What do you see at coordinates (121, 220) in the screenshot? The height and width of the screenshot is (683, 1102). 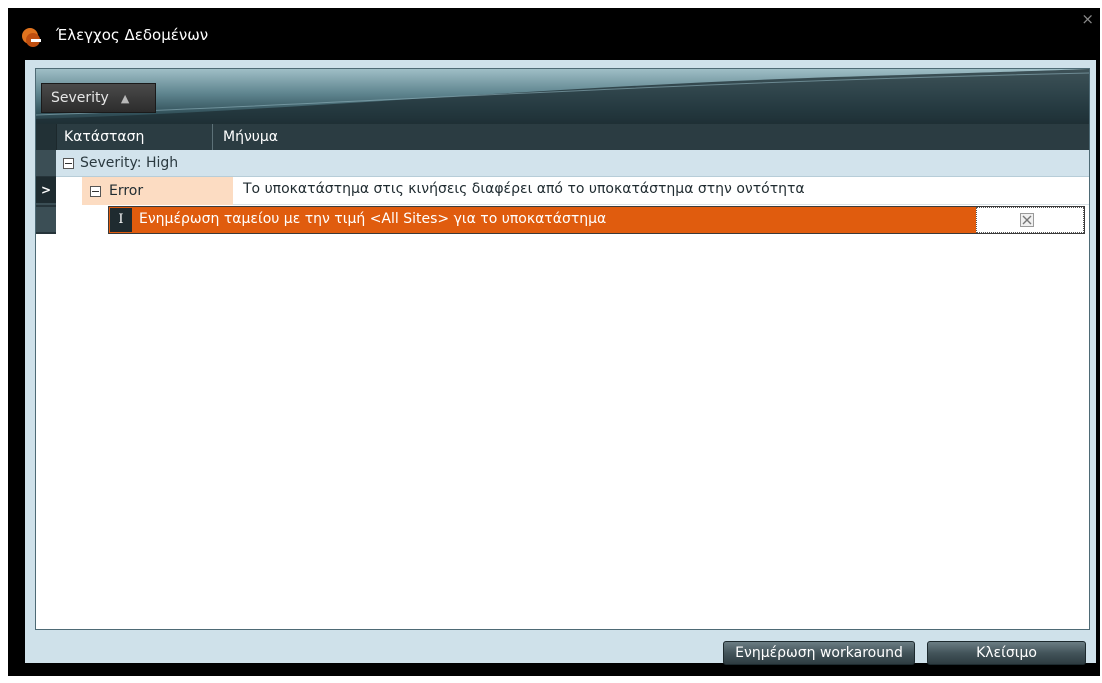 I see `text-cursor-icon: I` at bounding box center [121, 220].